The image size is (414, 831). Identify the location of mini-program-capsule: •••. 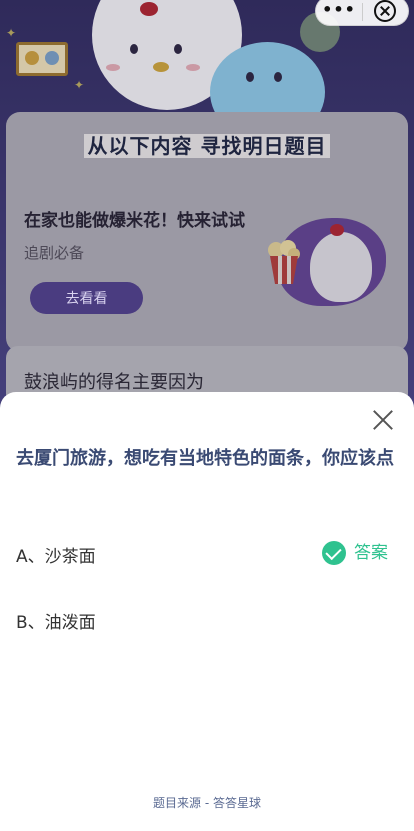
(362, 13).